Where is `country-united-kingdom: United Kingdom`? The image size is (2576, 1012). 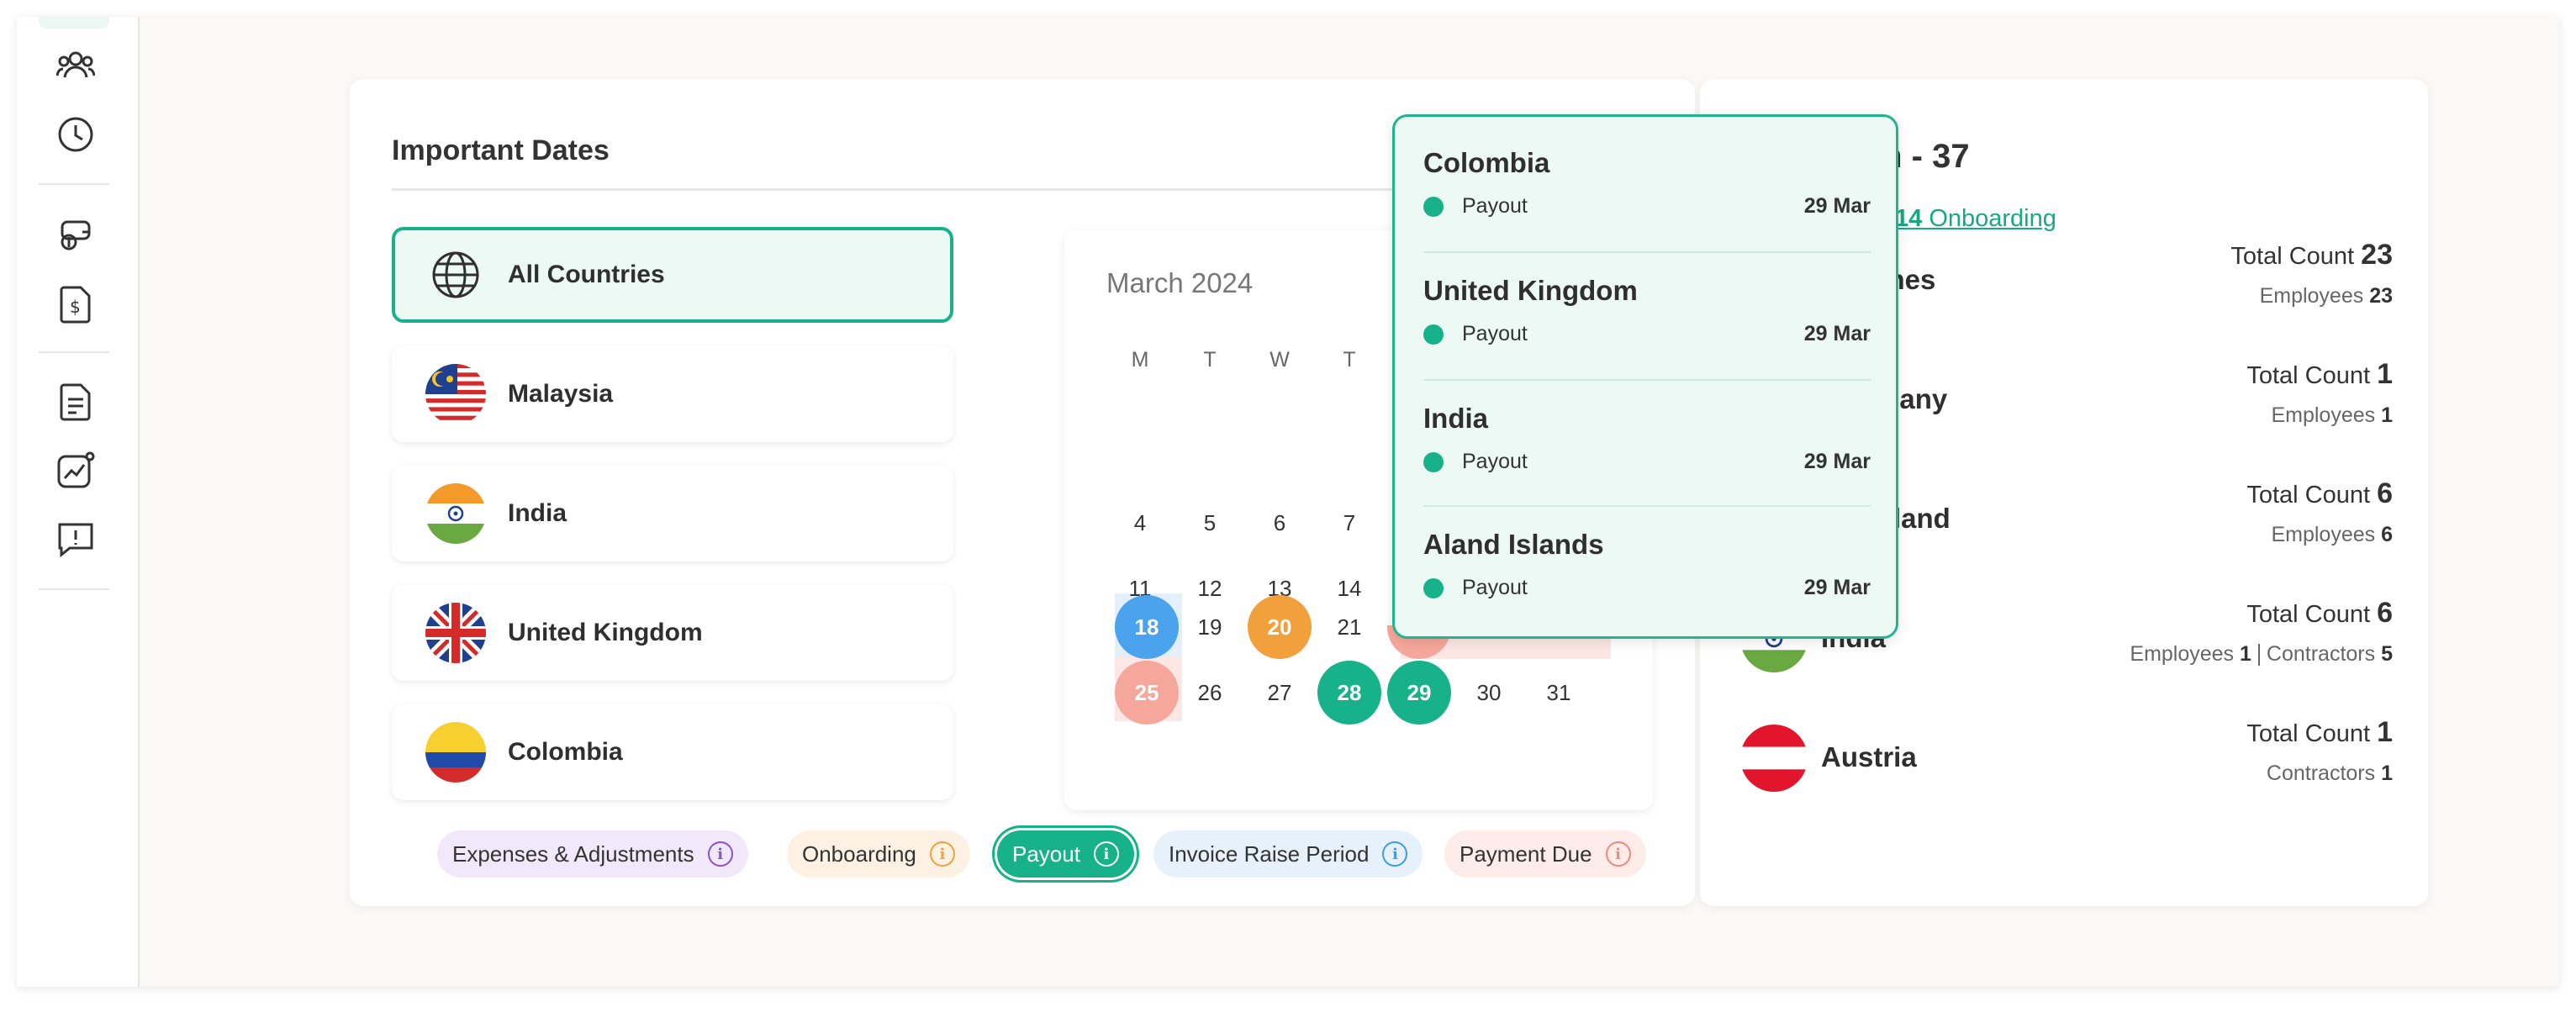
country-united-kingdom: United Kingdom is located at coordinates (672, 633).